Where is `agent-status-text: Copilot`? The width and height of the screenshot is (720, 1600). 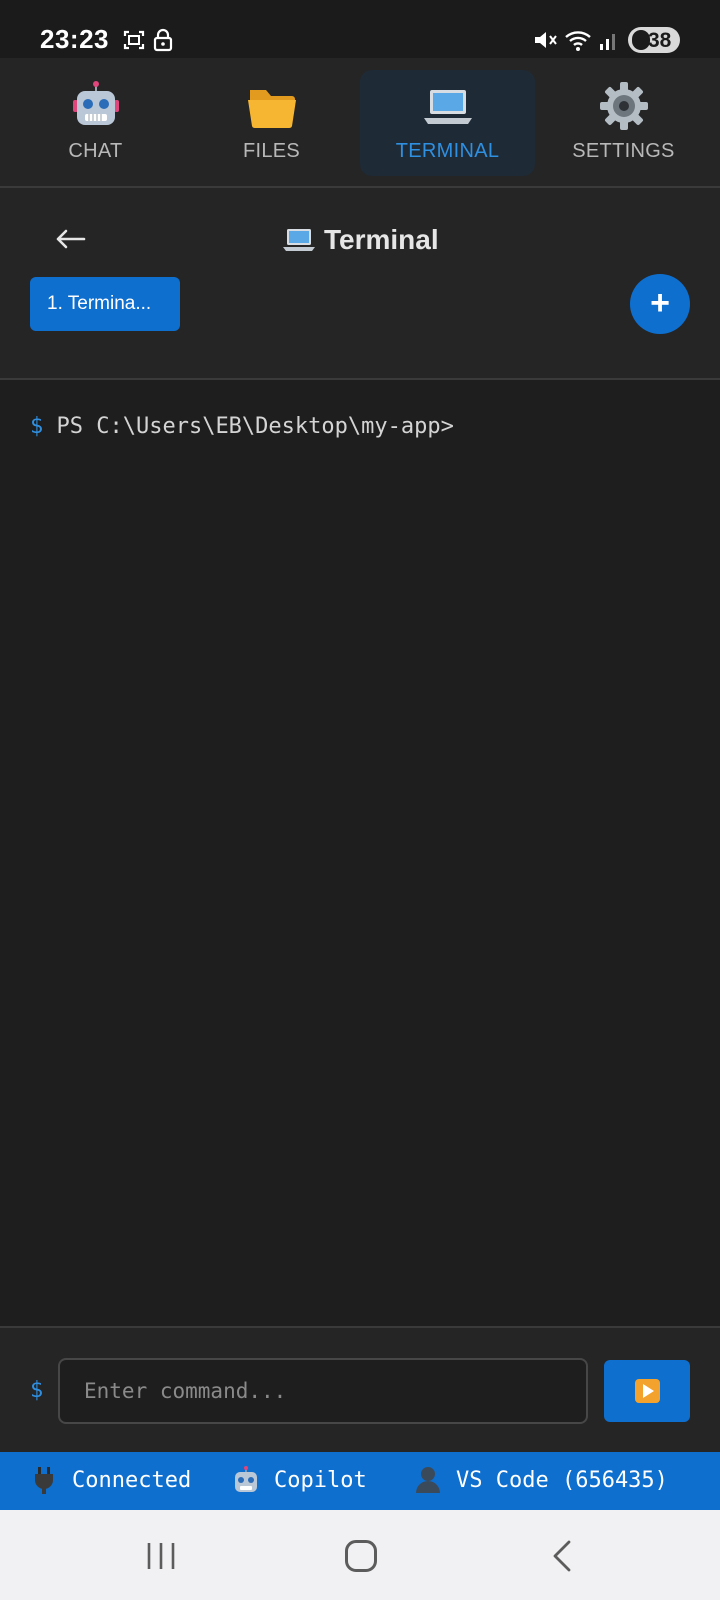 agent-status-text: Copilot is located at coordinates (320, 1480).